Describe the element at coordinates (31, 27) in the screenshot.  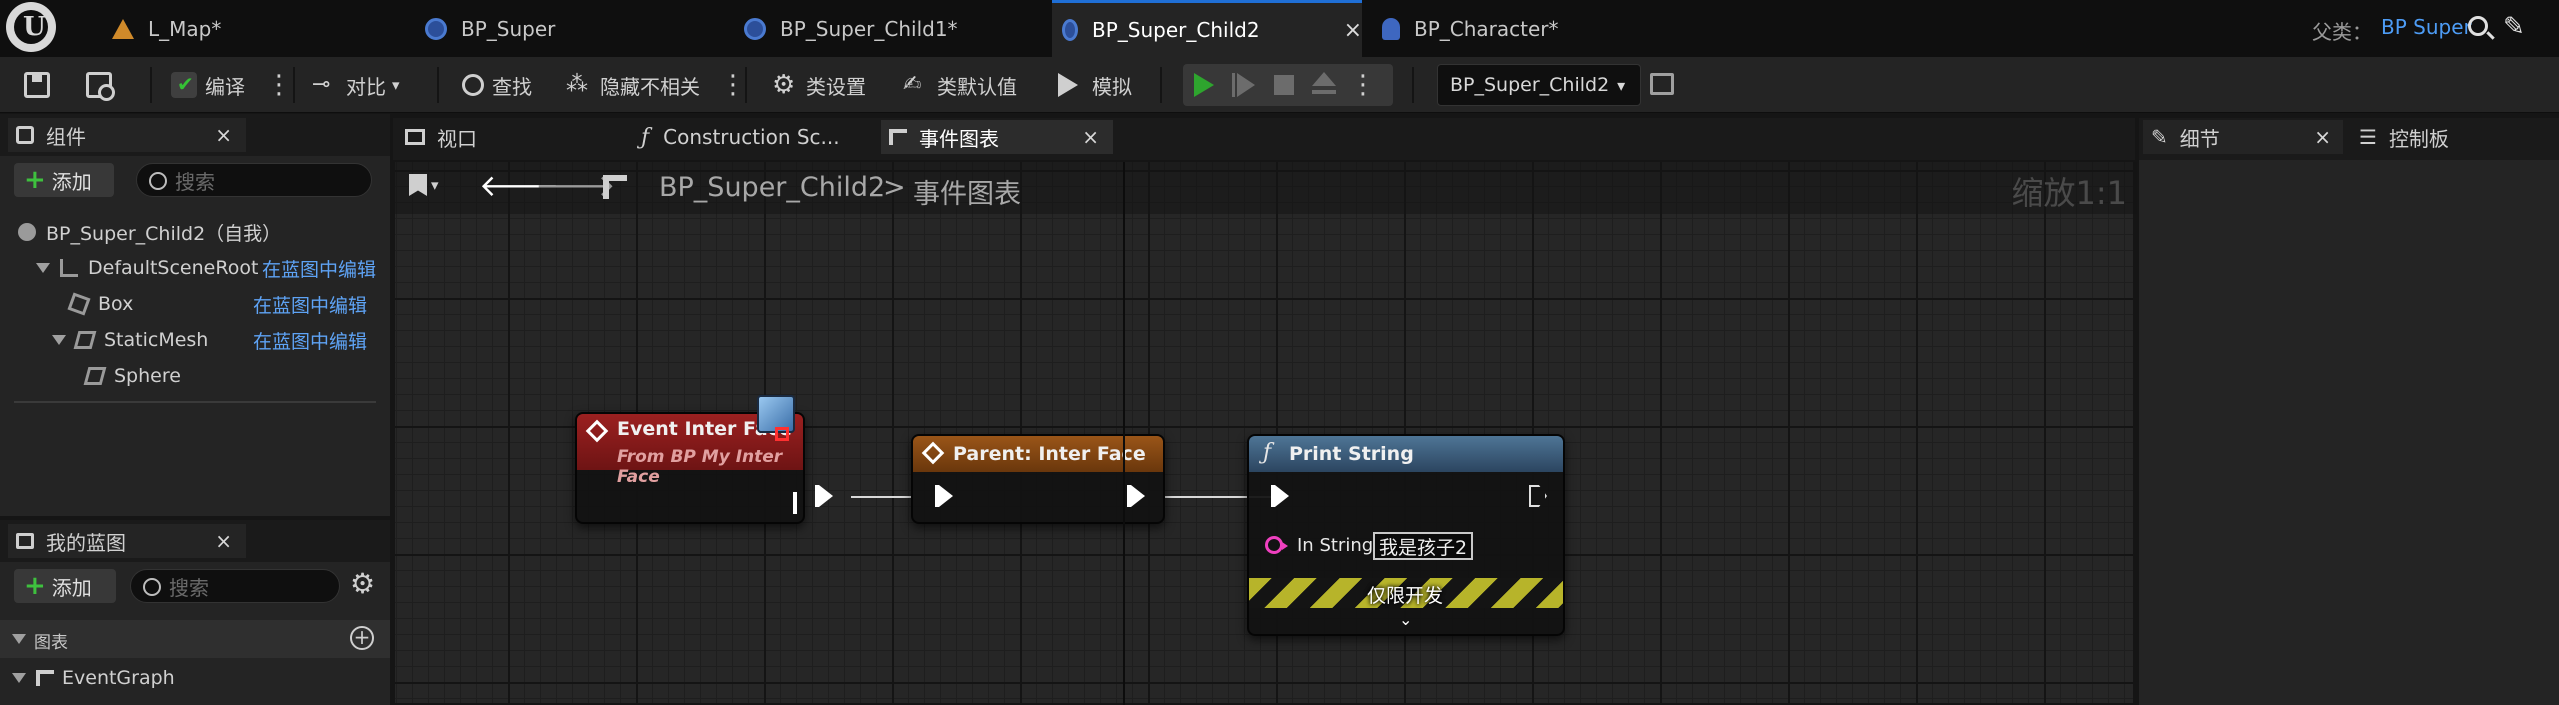
I see `unreal-logo-icon: U` at that location.